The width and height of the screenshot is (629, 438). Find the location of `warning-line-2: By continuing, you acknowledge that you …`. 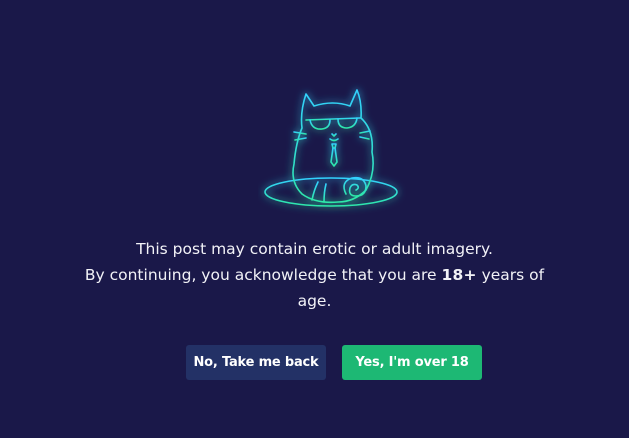

warning-line-2: By continuing, you acknowledge that you … is located at coordinates (314, 275).